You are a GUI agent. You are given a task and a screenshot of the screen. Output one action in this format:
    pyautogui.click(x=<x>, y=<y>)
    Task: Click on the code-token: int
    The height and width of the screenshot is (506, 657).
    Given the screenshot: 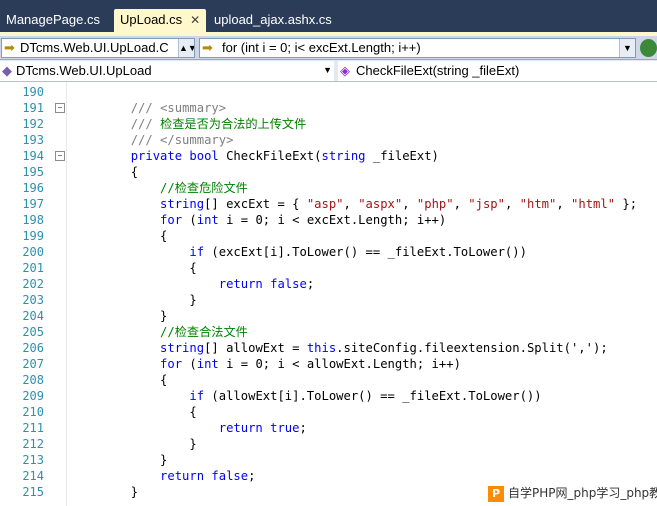 What is the action you would take?
    pyautogui.click(x=207, y=220)
    